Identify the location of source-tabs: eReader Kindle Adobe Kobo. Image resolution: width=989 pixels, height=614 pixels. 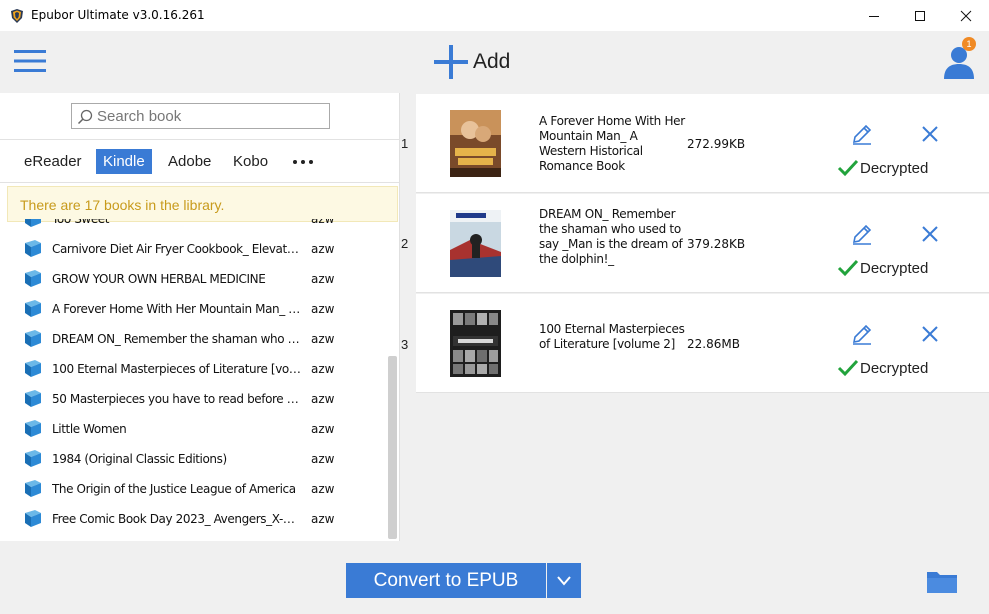
(200, 162).